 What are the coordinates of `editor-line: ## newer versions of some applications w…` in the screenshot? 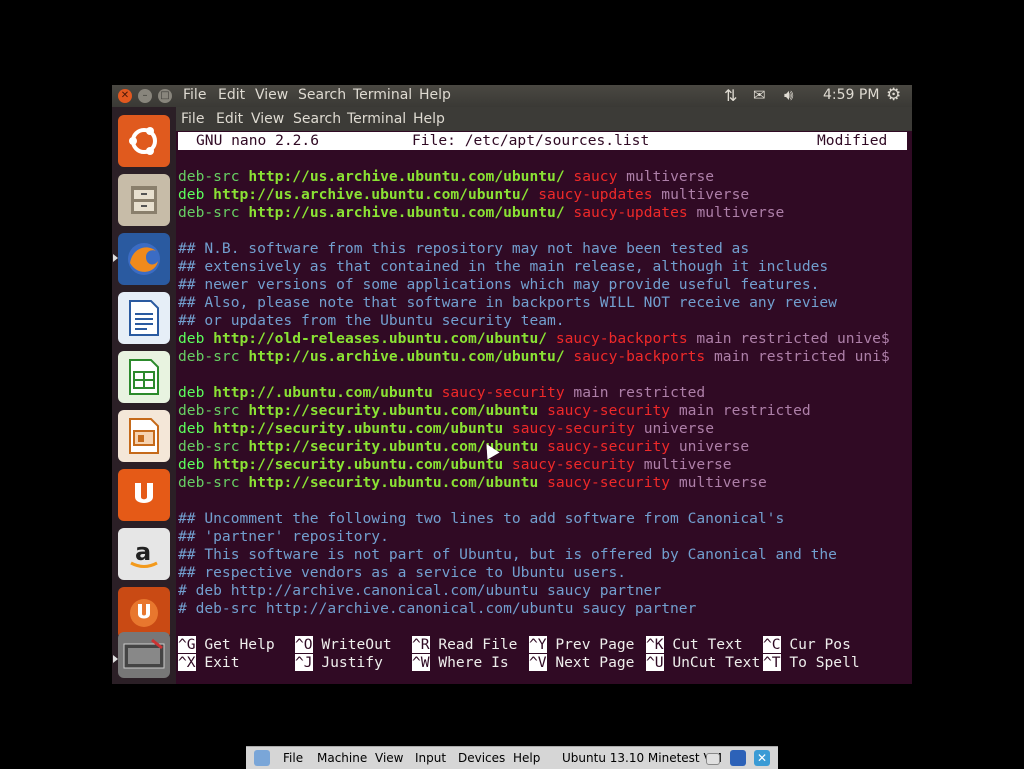 It's located at (498, 285).